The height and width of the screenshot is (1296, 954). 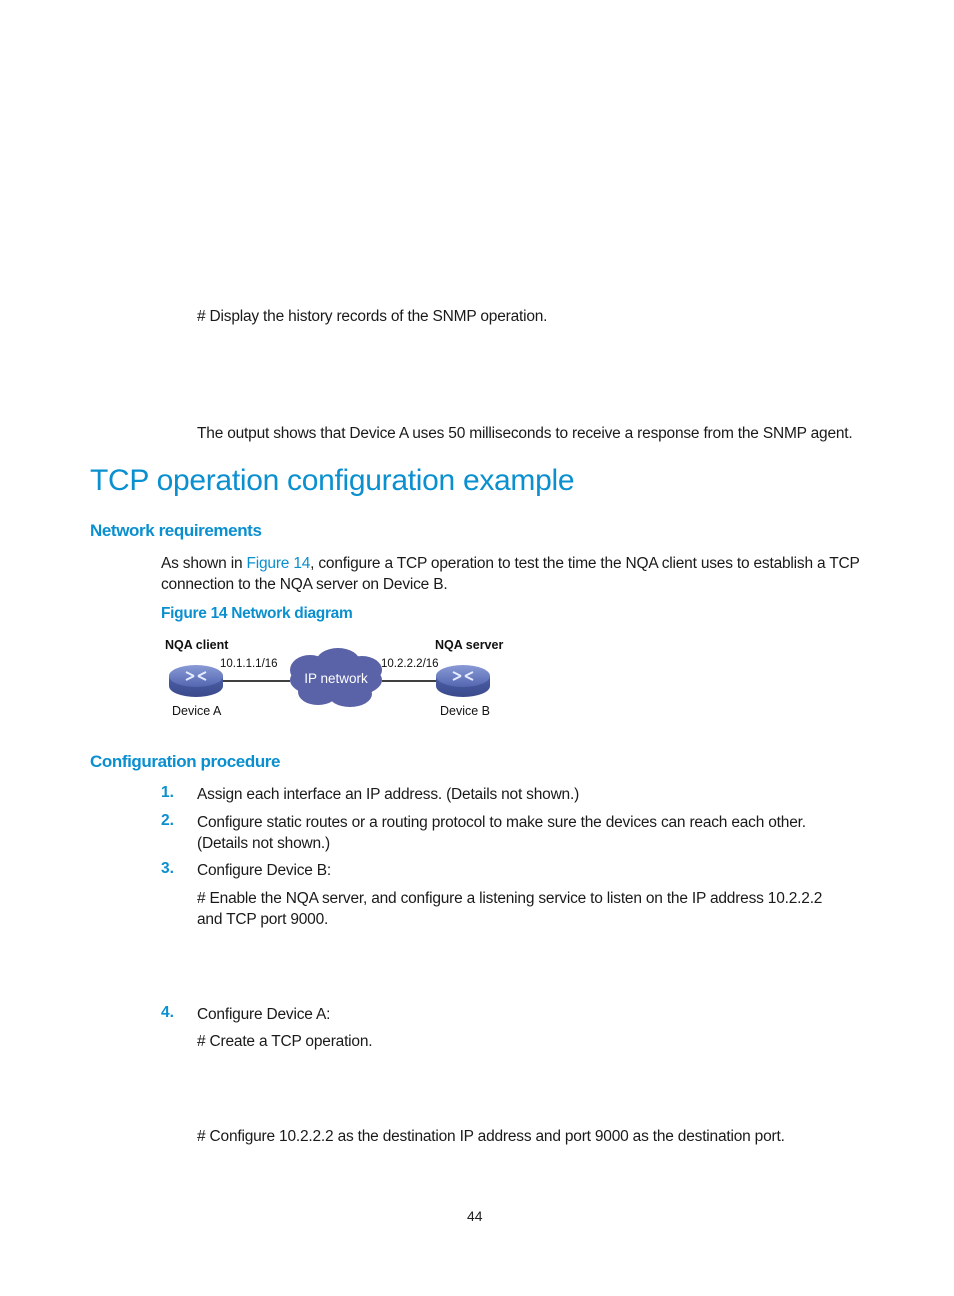 I want to click on step-4-text: Configure Device A:, so click(x=264, y=1014).